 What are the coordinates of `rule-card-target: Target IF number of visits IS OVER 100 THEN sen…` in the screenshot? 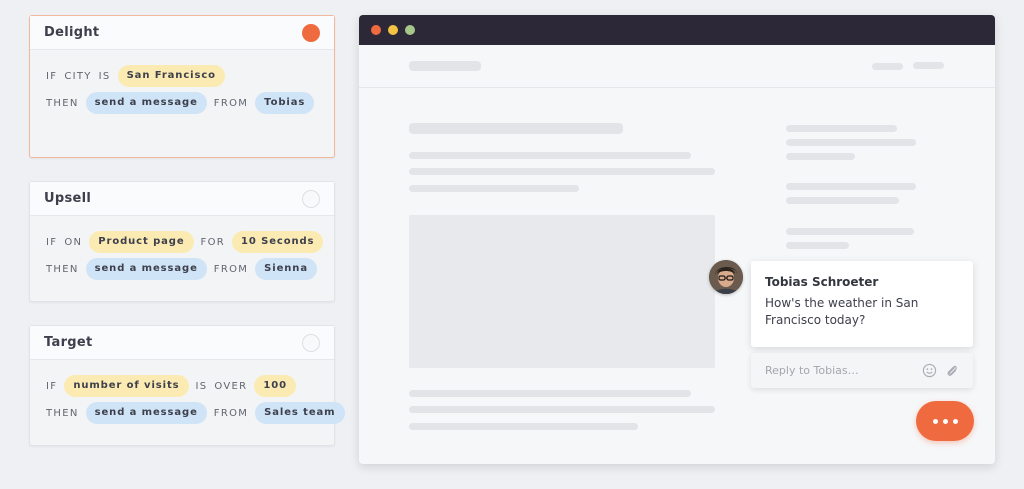 It's located at (187, 385).